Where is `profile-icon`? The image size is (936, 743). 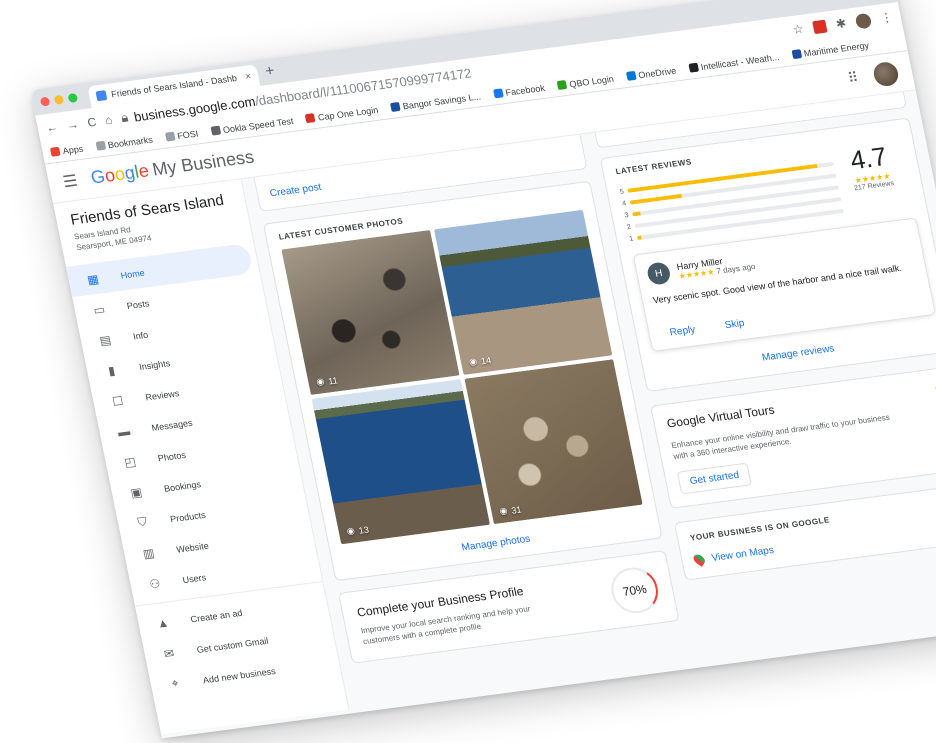
profile-icon is located at coordinates (863, 20).